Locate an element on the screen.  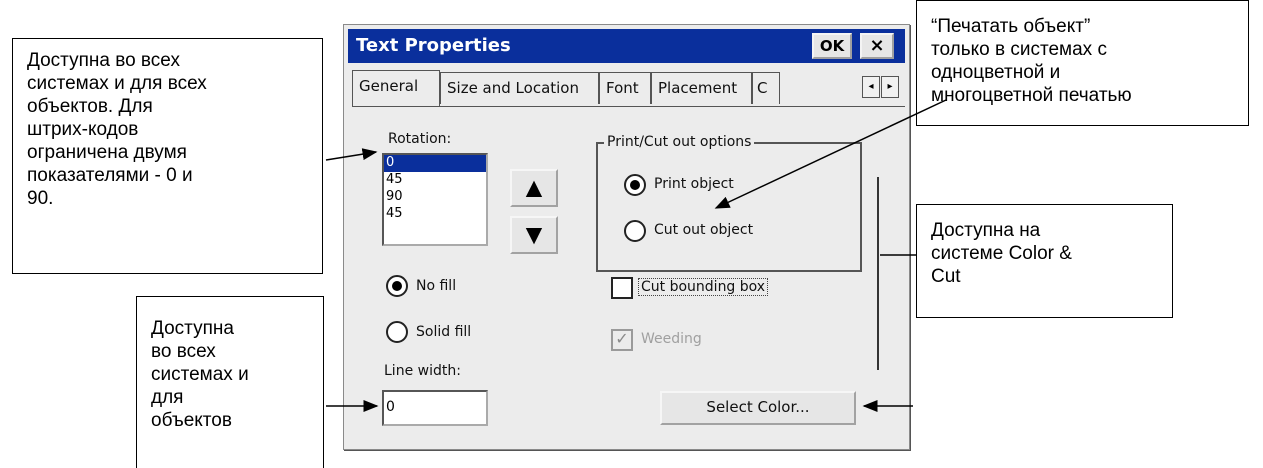
arrow-to-print-object is located at coordinates (830, 154).